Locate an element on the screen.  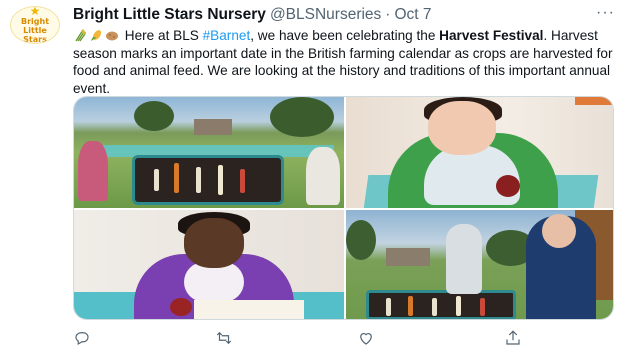
retweet-icon is located at coordinates (224, 338).